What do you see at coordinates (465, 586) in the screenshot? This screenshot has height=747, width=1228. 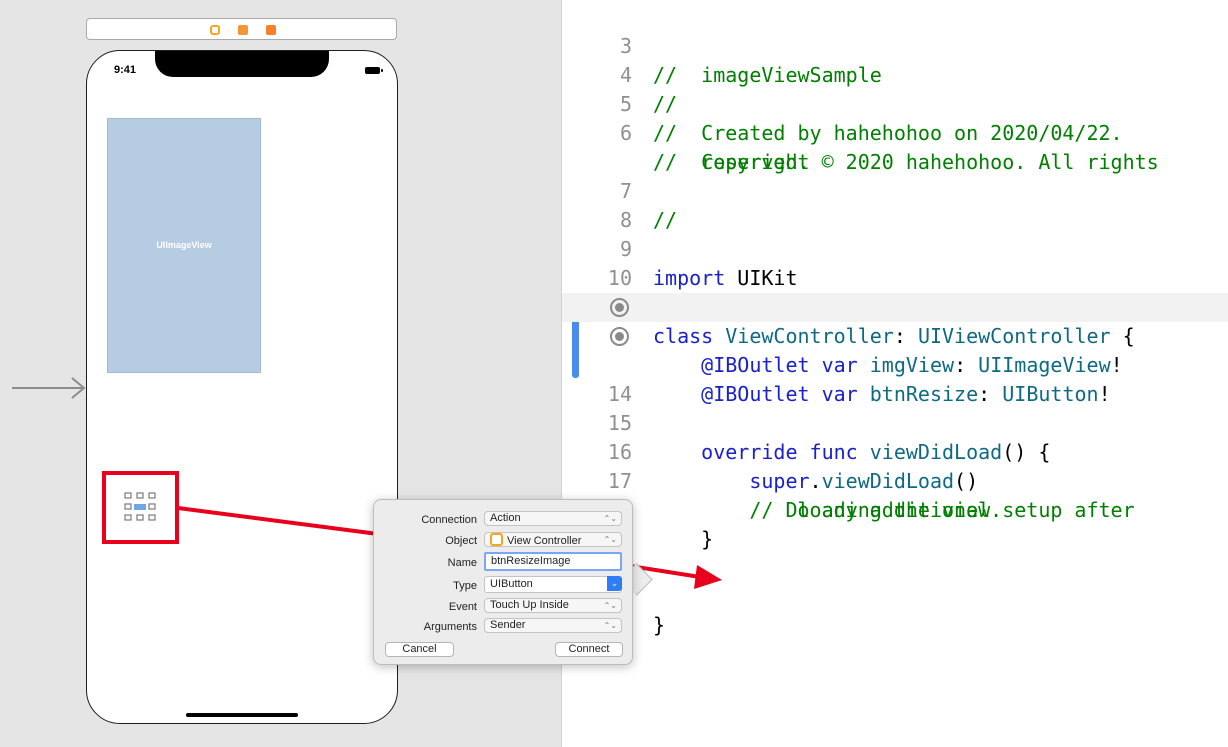 I see `type-label: Type` at bounding box center [465, 586].